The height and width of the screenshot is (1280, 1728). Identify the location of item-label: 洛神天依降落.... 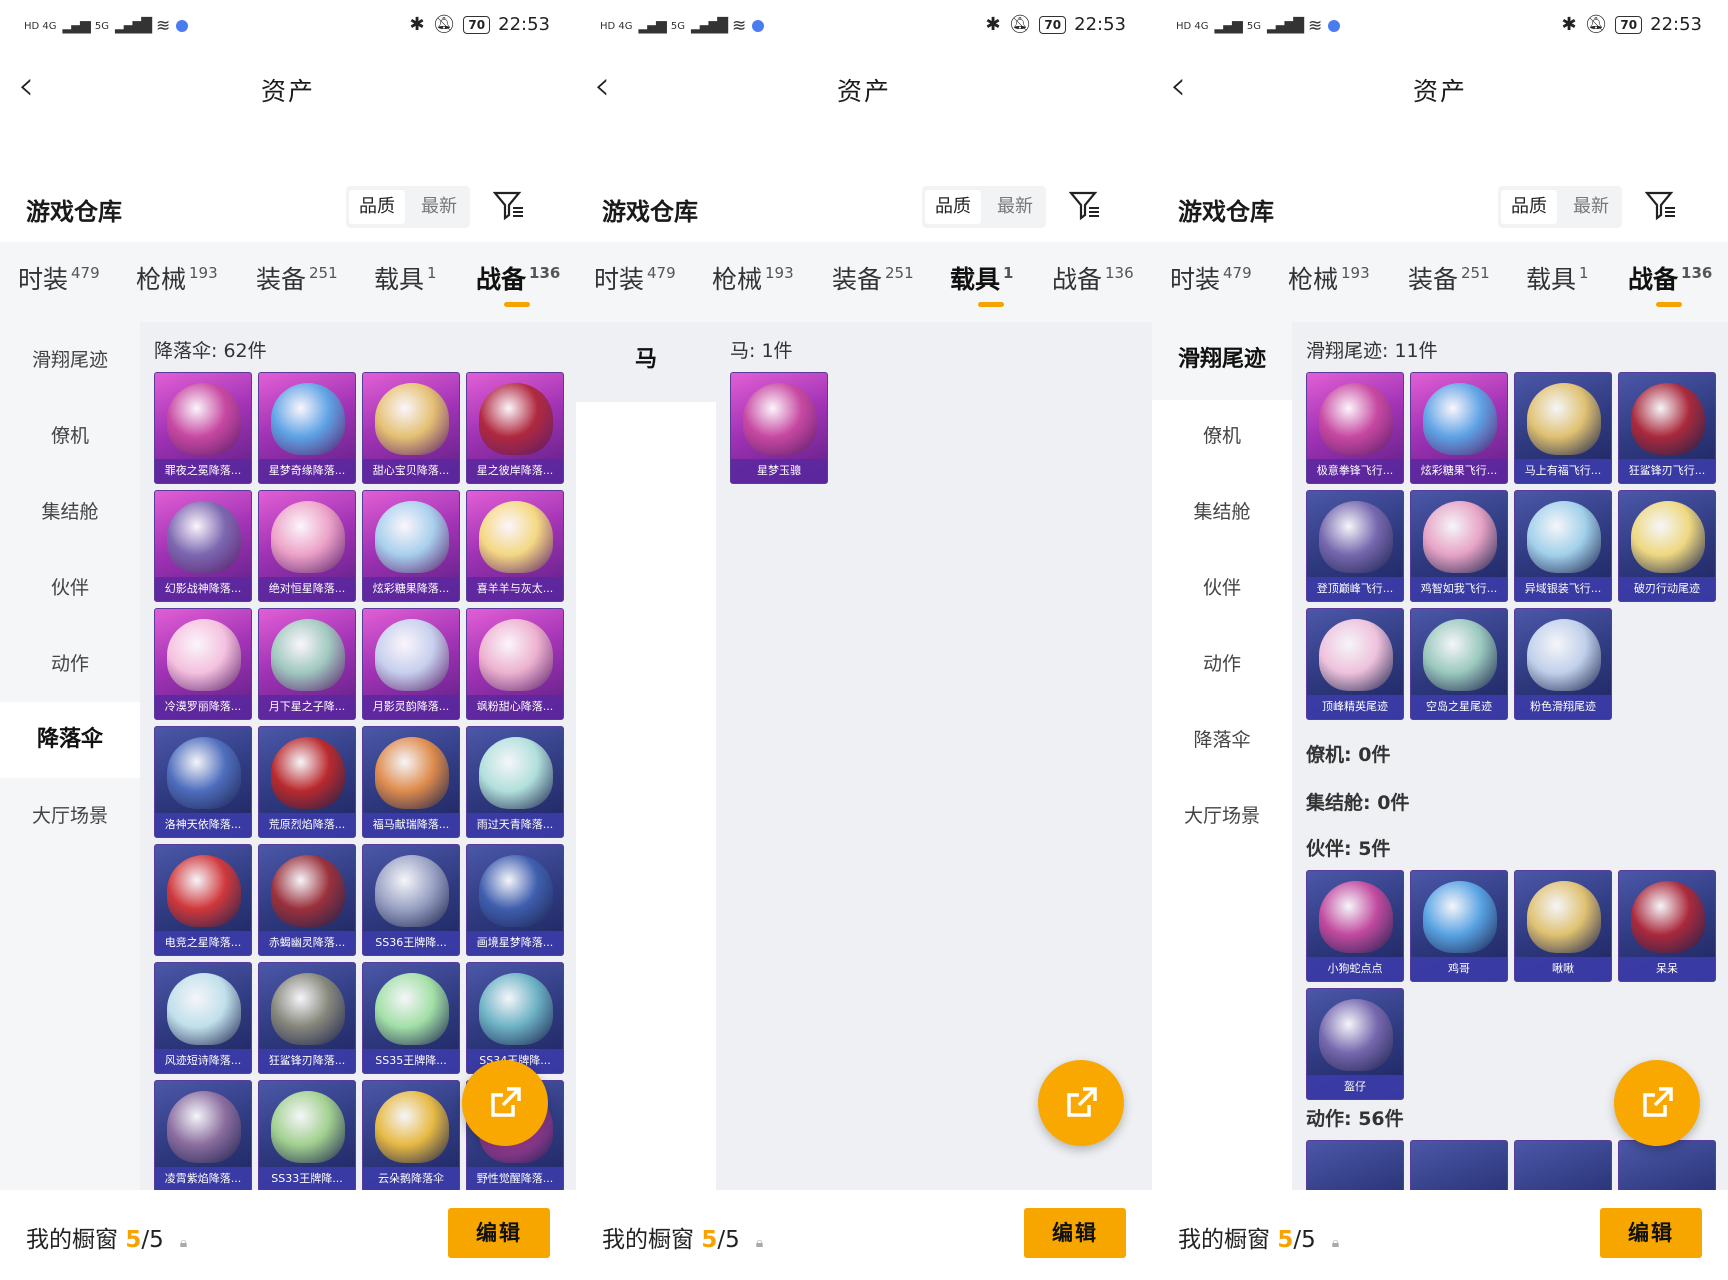
(203, 825).